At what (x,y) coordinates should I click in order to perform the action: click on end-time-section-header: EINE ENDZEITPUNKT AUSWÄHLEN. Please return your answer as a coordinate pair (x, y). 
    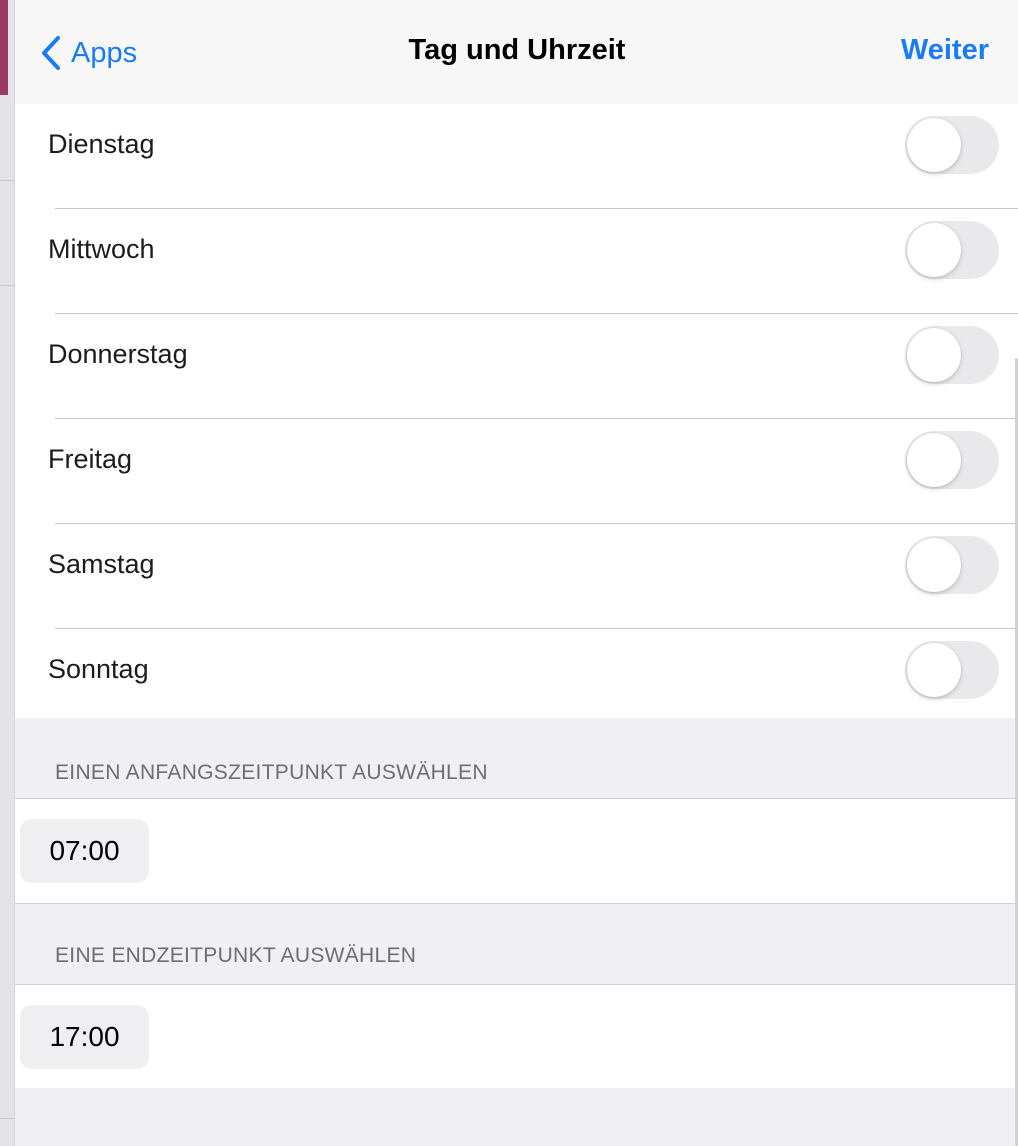
    Looking at the image, I should click on (516, 944).